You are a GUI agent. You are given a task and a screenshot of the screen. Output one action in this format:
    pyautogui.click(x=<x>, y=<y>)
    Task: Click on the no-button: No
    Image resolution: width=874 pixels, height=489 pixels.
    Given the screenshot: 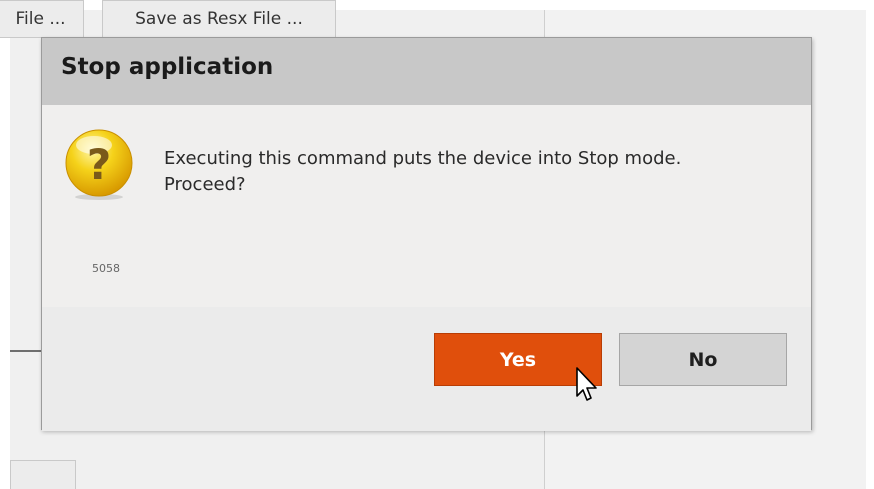 What is the action you would take?
    pyautogui.click(x=703, y=359)
    